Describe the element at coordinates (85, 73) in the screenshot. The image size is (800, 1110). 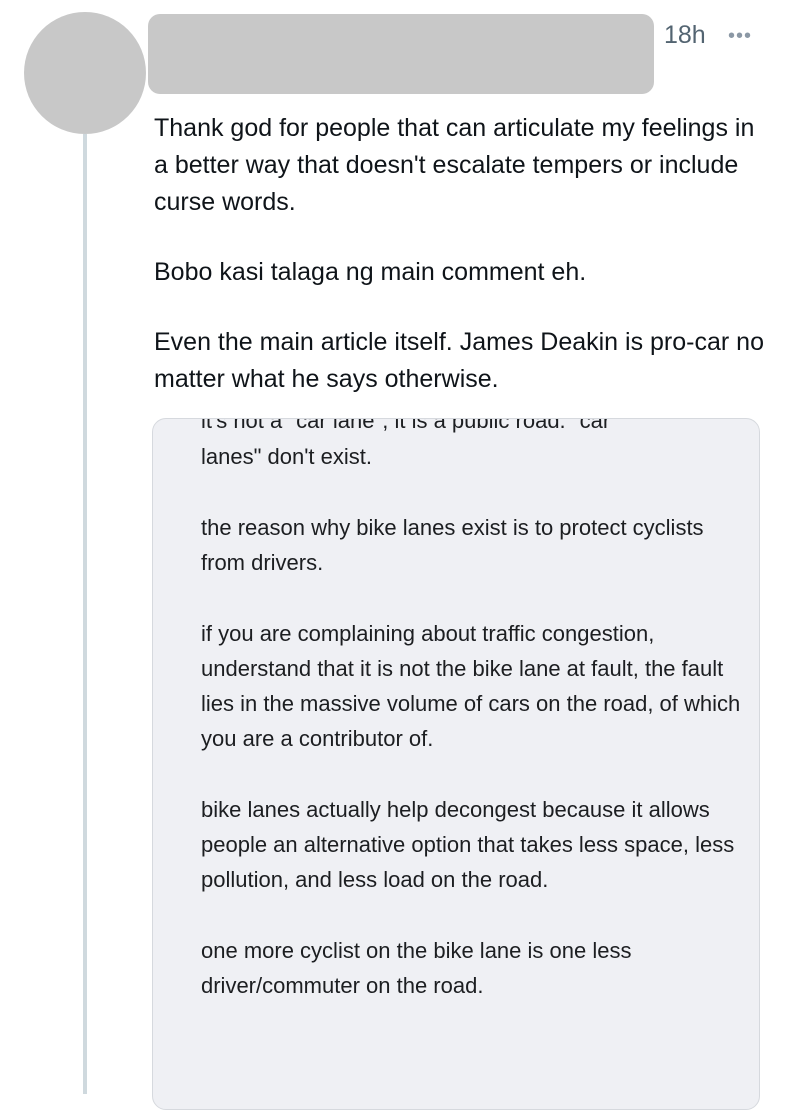
I see `avatar` at that location.